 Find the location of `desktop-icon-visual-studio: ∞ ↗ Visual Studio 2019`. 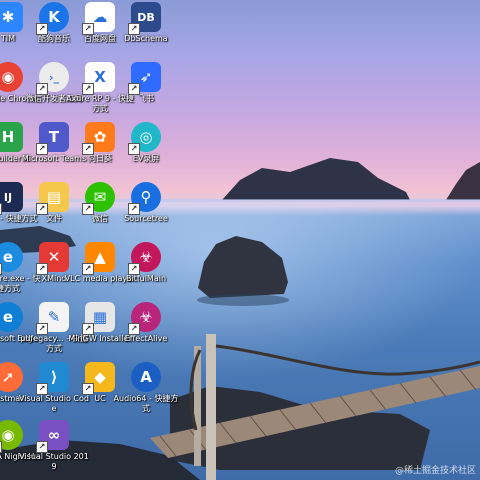

desktop-icon-visual-studio: ∞ ↗ Visual Studio 2019 is located at coordinates (54, 446).